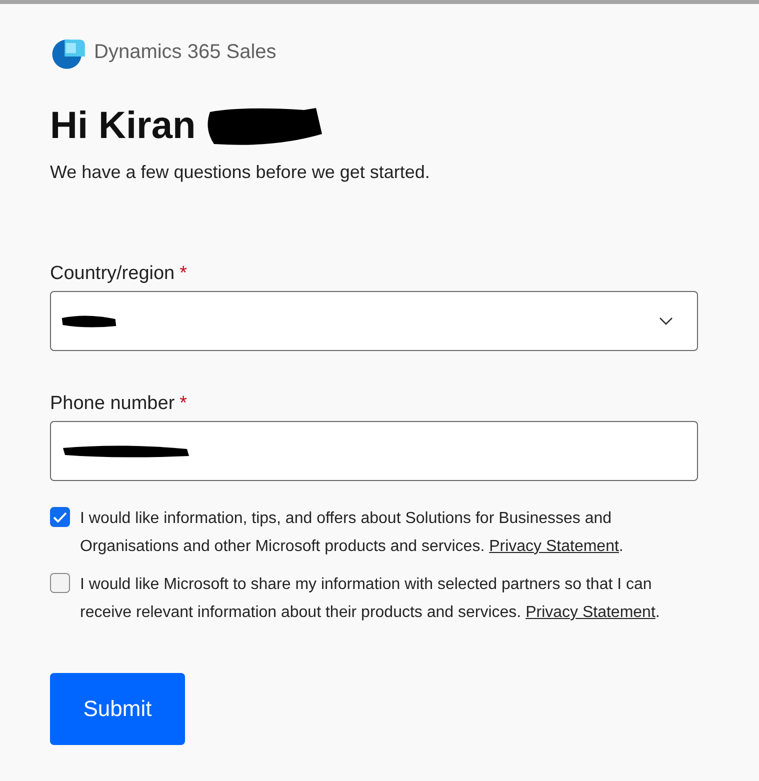  What do you see at coordinates (370, 599) in the screenshot?
I see `consent-text: I would like Microsoft to share my information with selected partners so that I can receive relevant information about their products and services. Privacy Statement.` at bounding box center [370, 599].